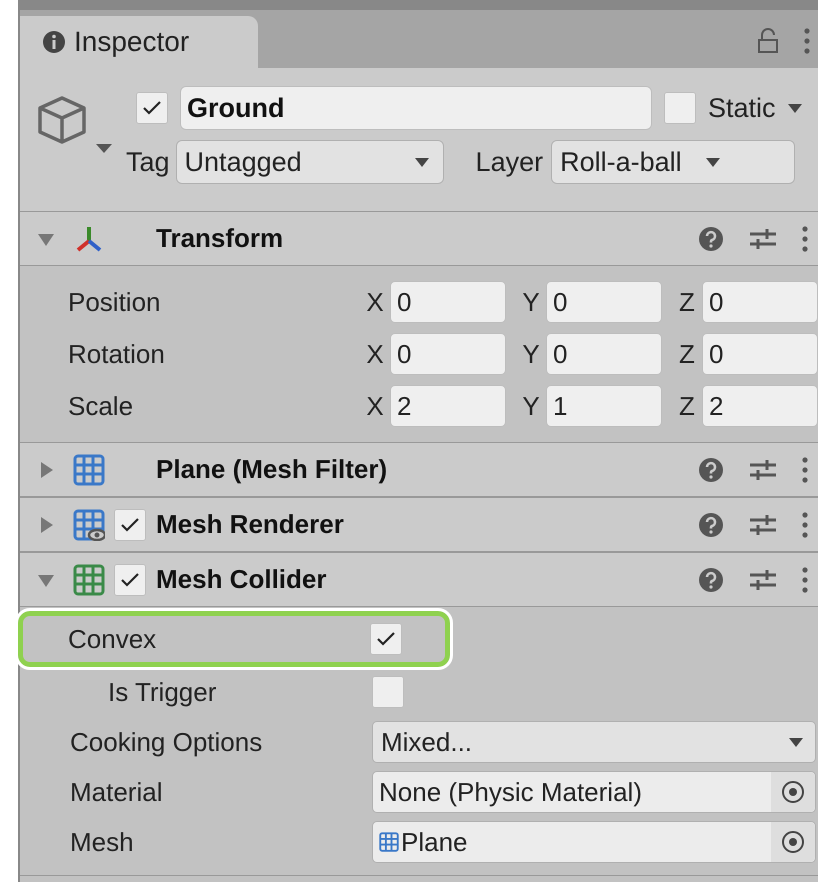 The image size is (818, 882). I want to click on number-field: 1, so click(604, 406).